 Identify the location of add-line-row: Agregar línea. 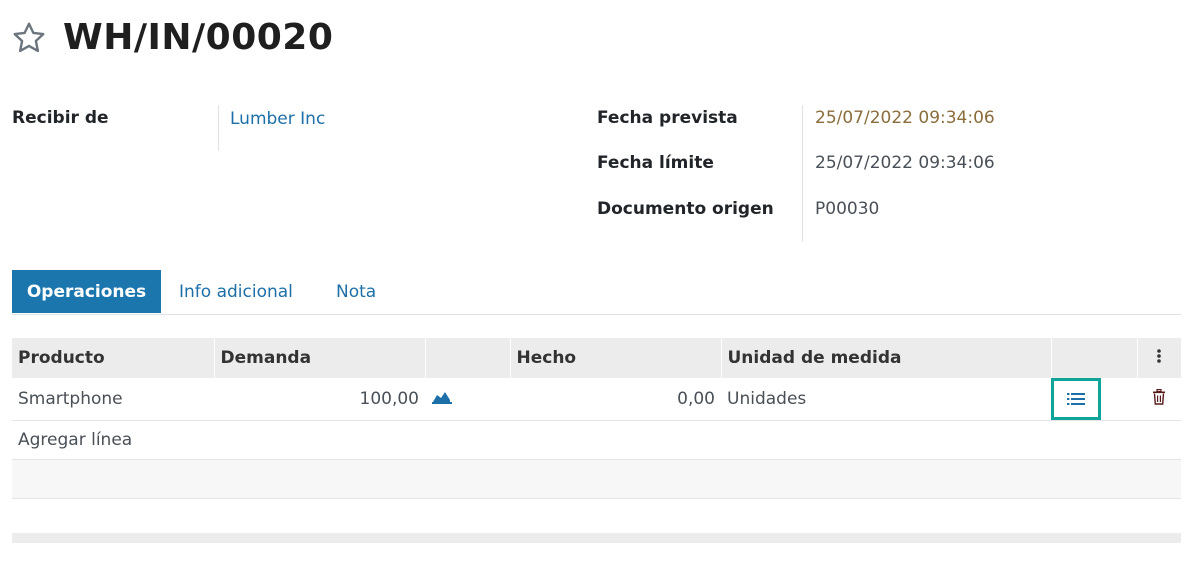
(596, 440).